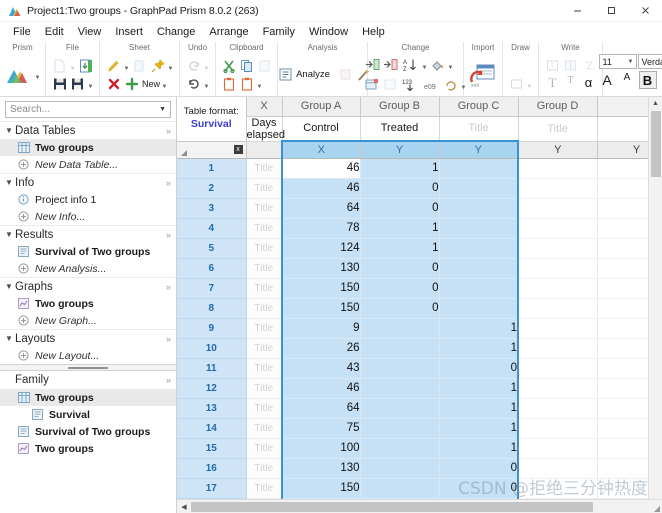 This screenshot has height=513, width=662. I want to click on menu-window: Window, so click(328, 32).